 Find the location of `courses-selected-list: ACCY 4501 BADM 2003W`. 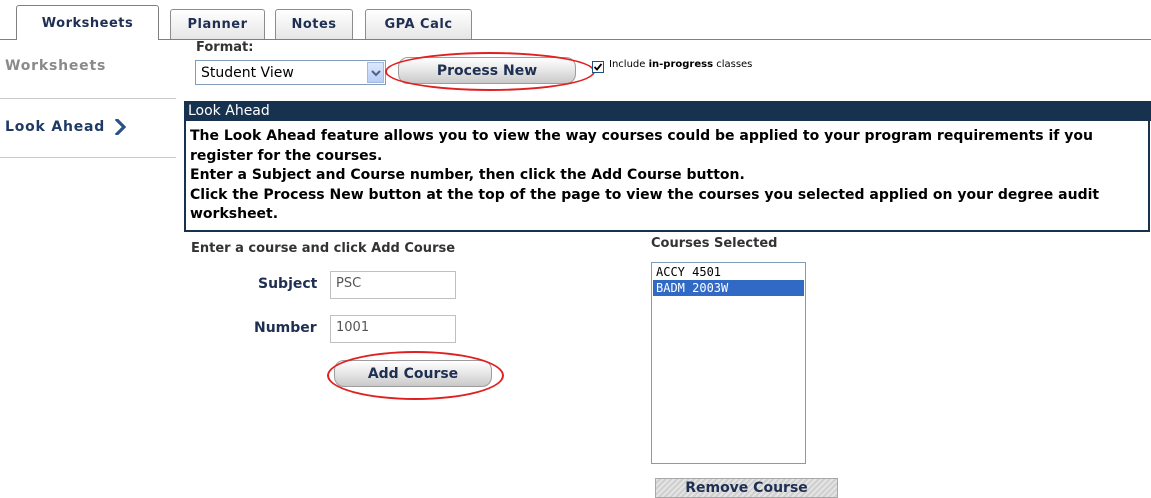

courses-selected-list: ACCY 4501 BADM 2003W is located at coordinates (728, 363).